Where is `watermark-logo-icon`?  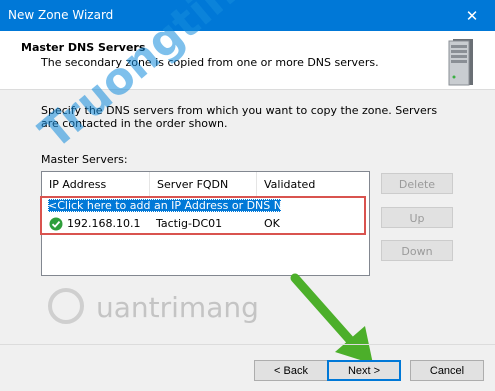
watermark-logo-icon is located at coordinates (66, 306).